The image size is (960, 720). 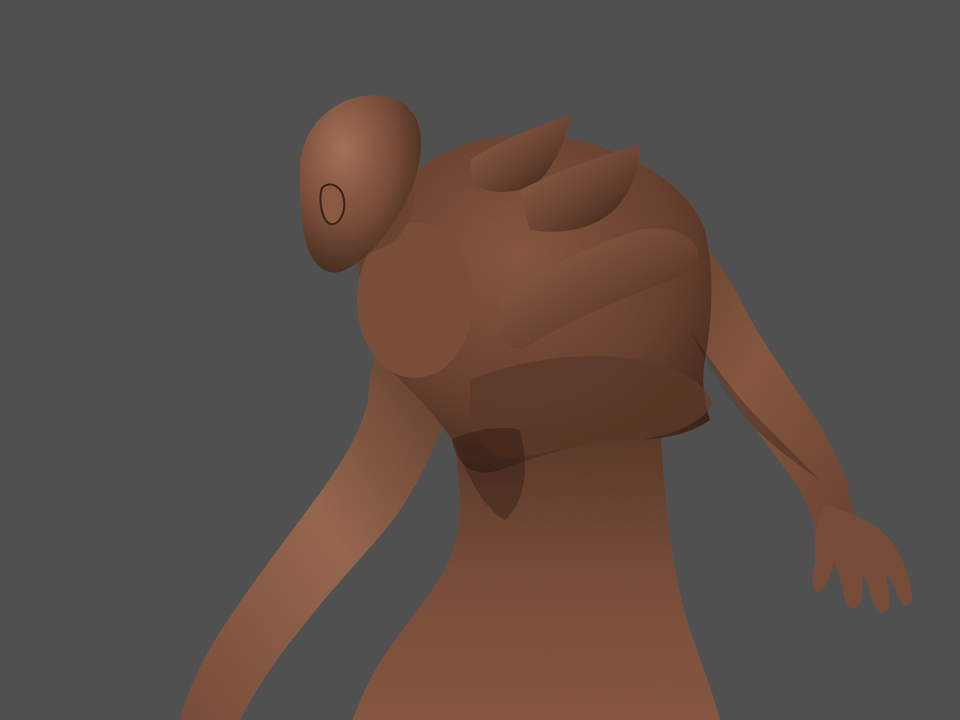 I want to click on right-hand, so click(x=862, y=559).